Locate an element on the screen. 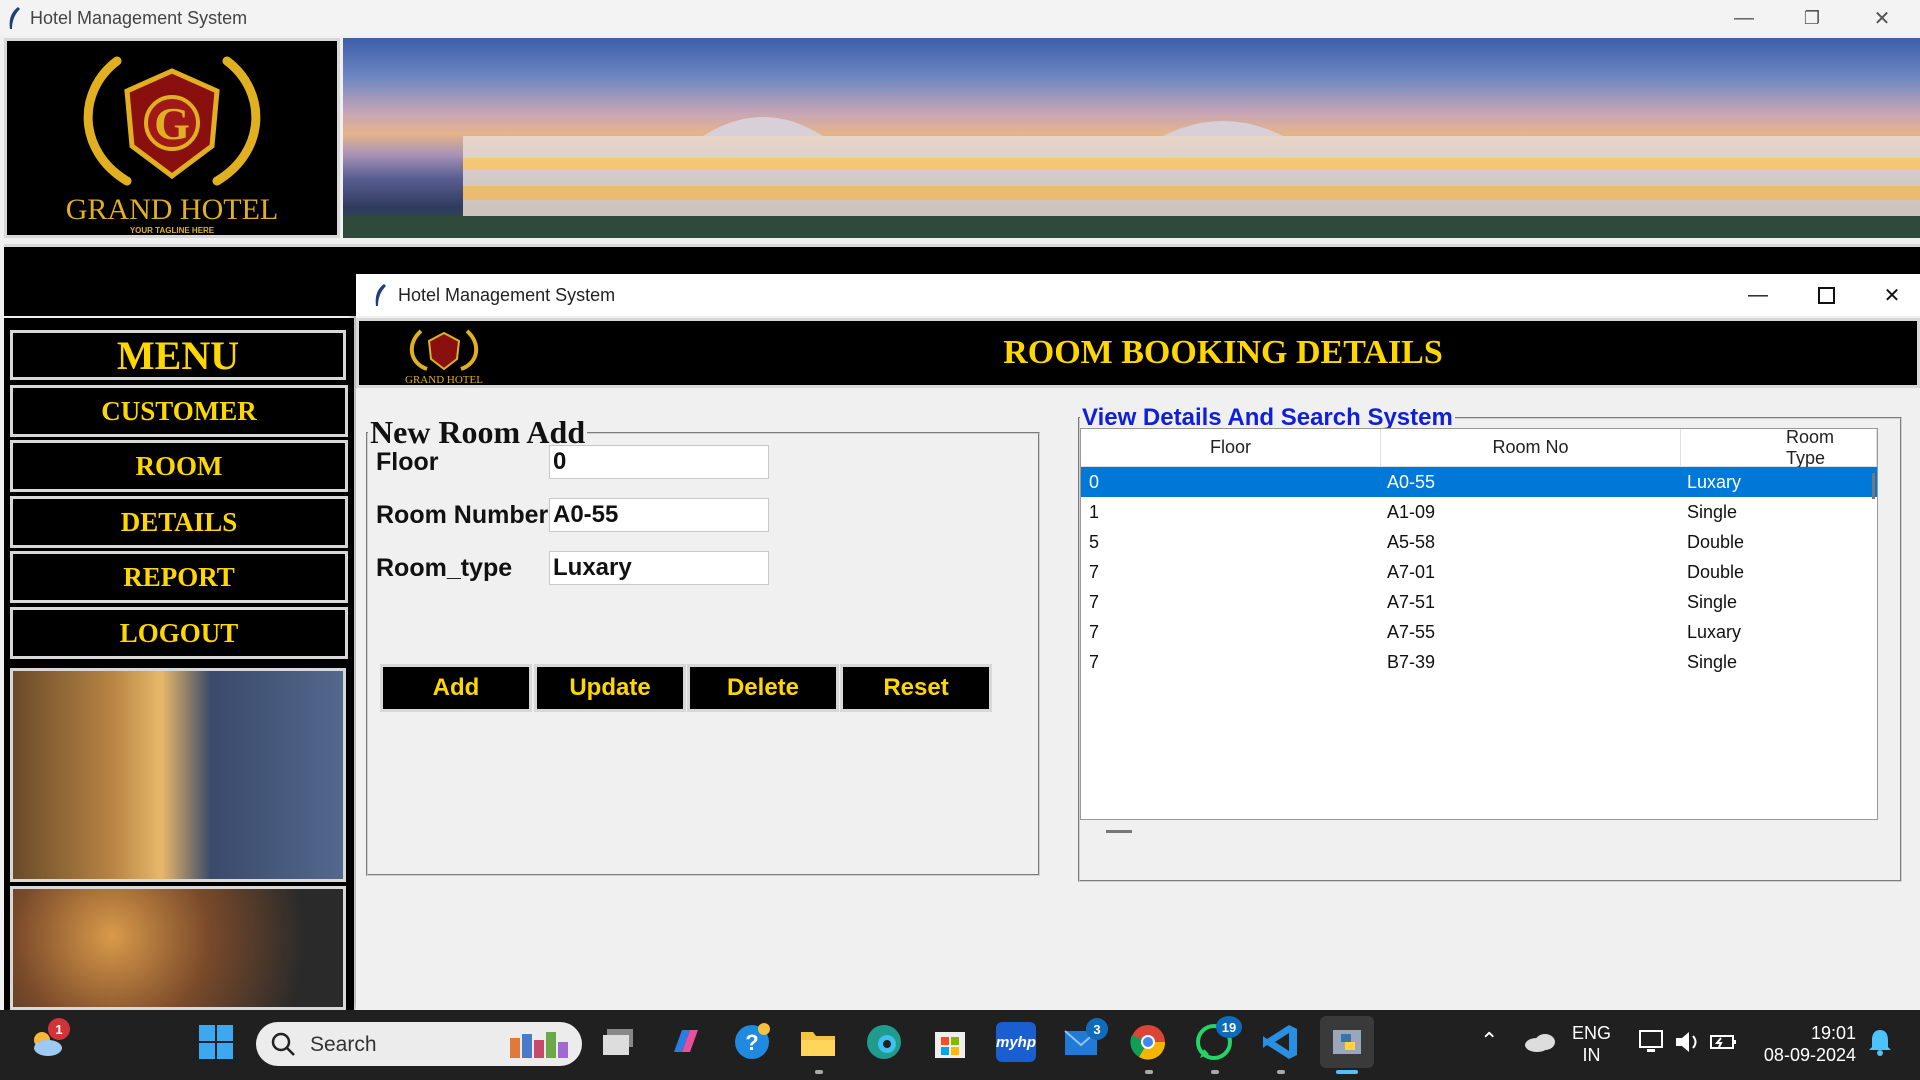 Image resolution: width=1920 pixels, height=1080 pixels. battery-icon is located at coordinates (1724, 1042).